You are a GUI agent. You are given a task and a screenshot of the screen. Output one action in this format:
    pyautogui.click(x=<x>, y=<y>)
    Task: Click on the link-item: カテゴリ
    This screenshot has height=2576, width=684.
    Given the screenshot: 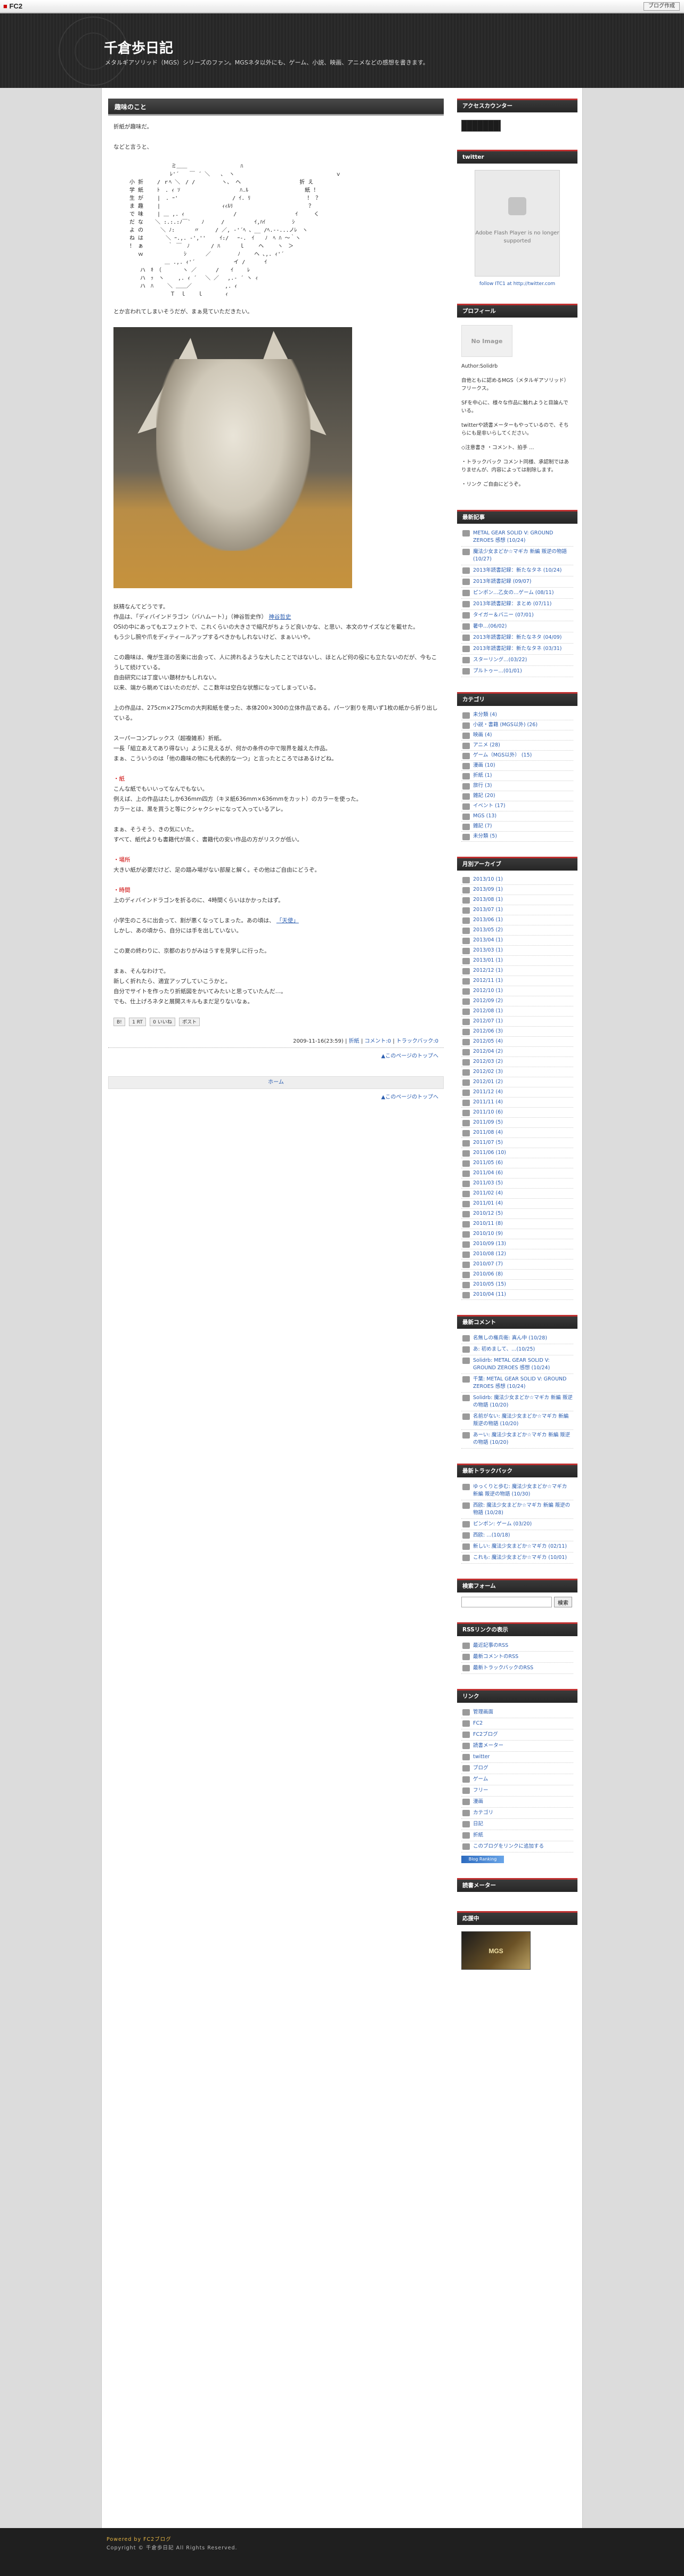 What is the action you would take?
    pyautogui.click(x=517, y=1813)
    